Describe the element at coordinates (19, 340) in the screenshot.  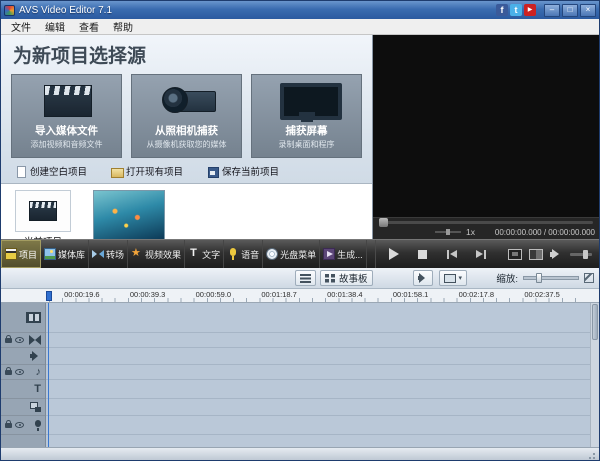
I see `eye-icon` at that location.